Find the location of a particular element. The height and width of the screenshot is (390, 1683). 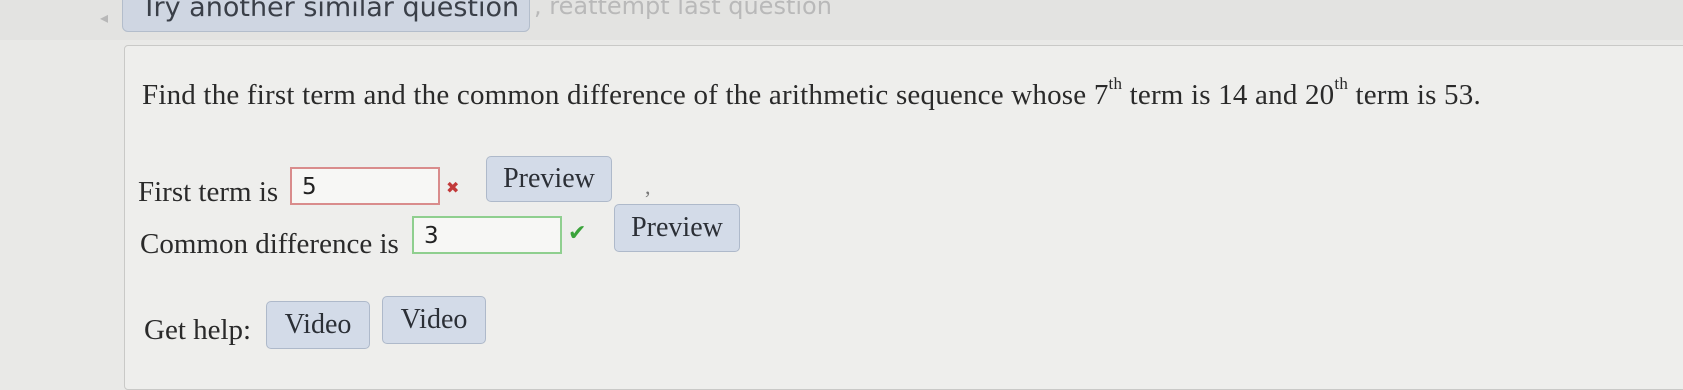

reattempt-link: , reattempt last question is located at coordinates (683, 10).